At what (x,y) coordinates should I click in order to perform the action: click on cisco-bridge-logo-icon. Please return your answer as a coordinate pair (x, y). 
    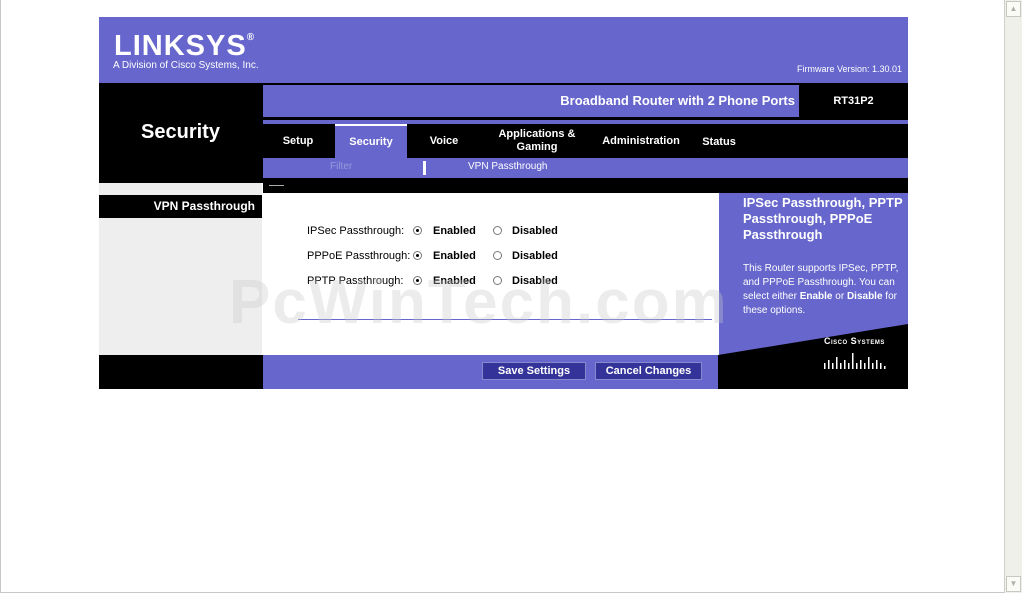
    Looking at the image, I should click on (855, 361).